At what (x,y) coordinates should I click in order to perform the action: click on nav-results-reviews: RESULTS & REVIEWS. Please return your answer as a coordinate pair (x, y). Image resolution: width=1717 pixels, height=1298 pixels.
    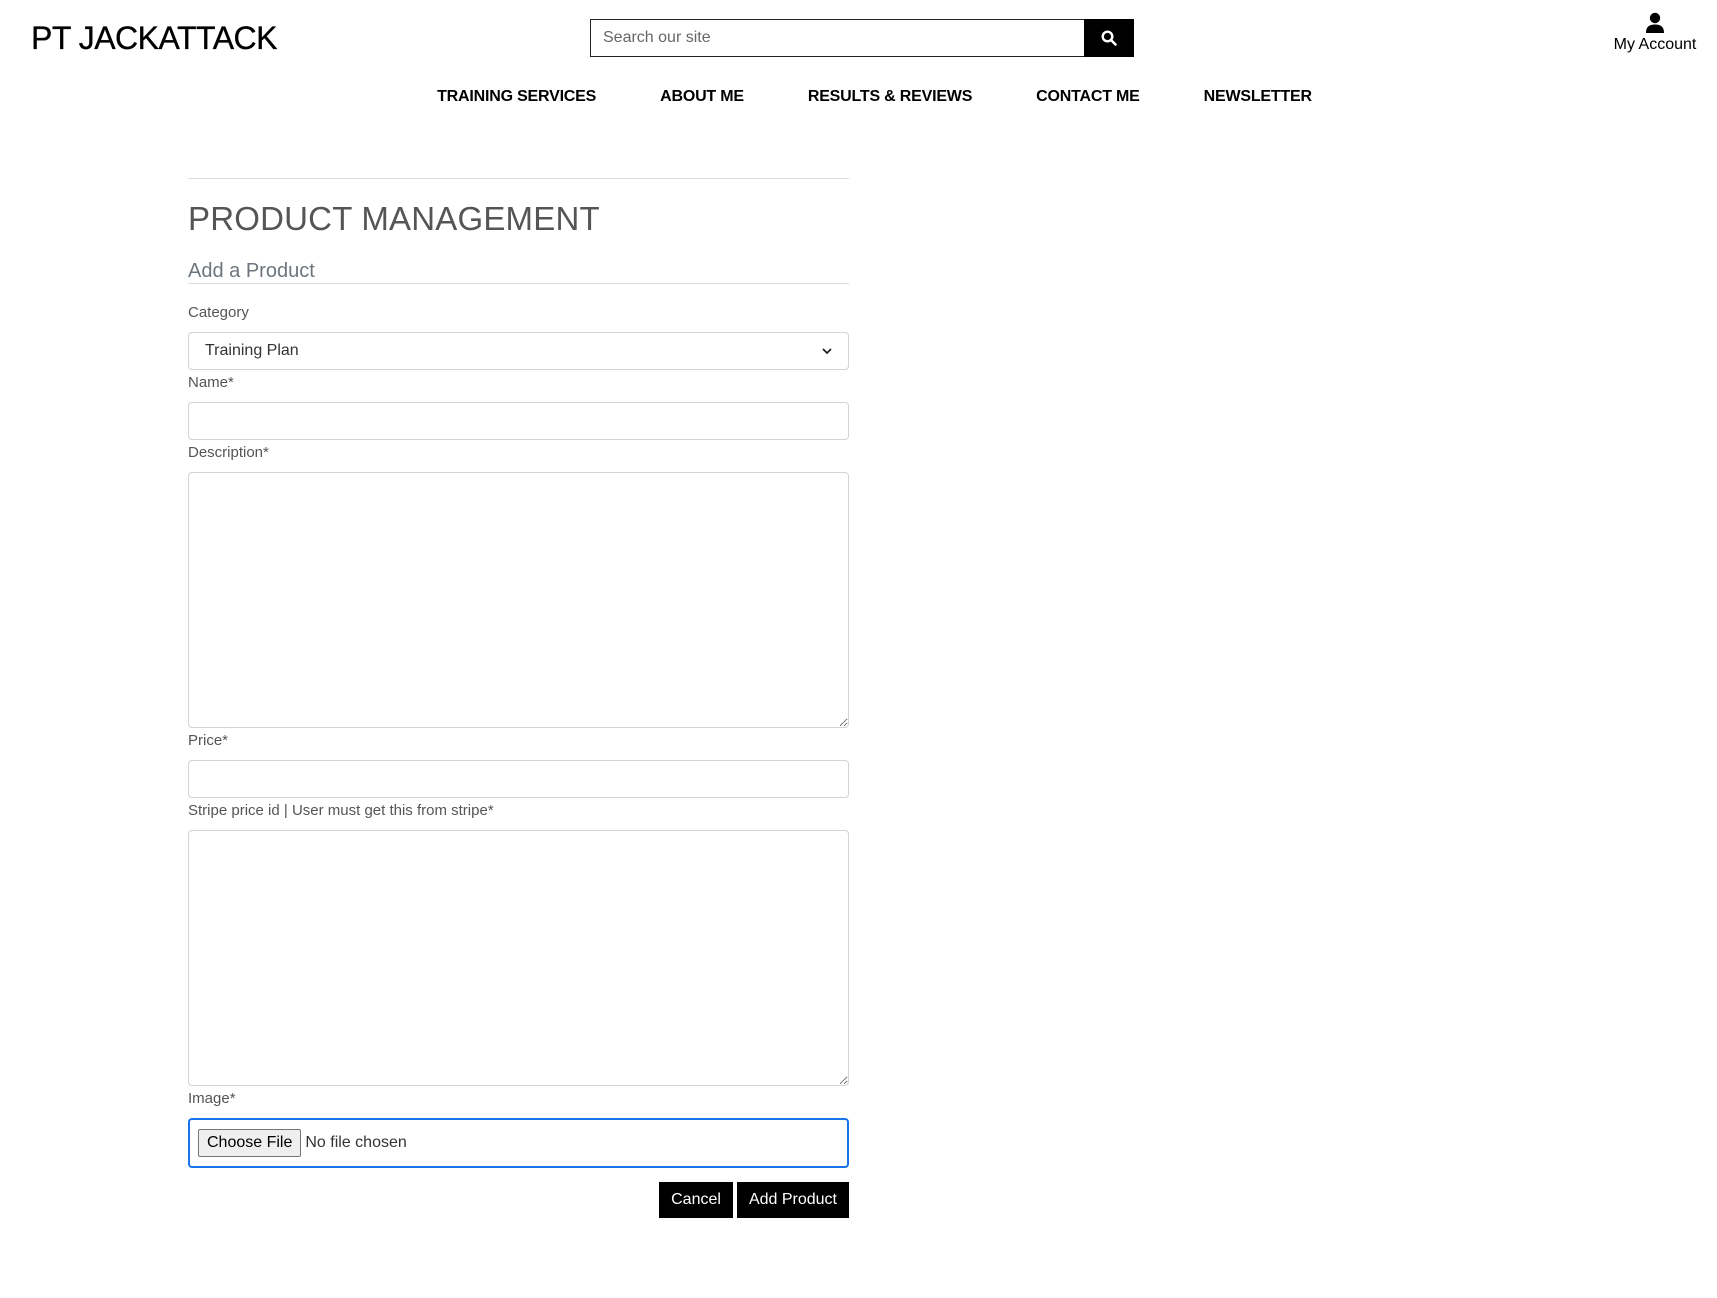
    Looking at the image, I should click on (890, 97).